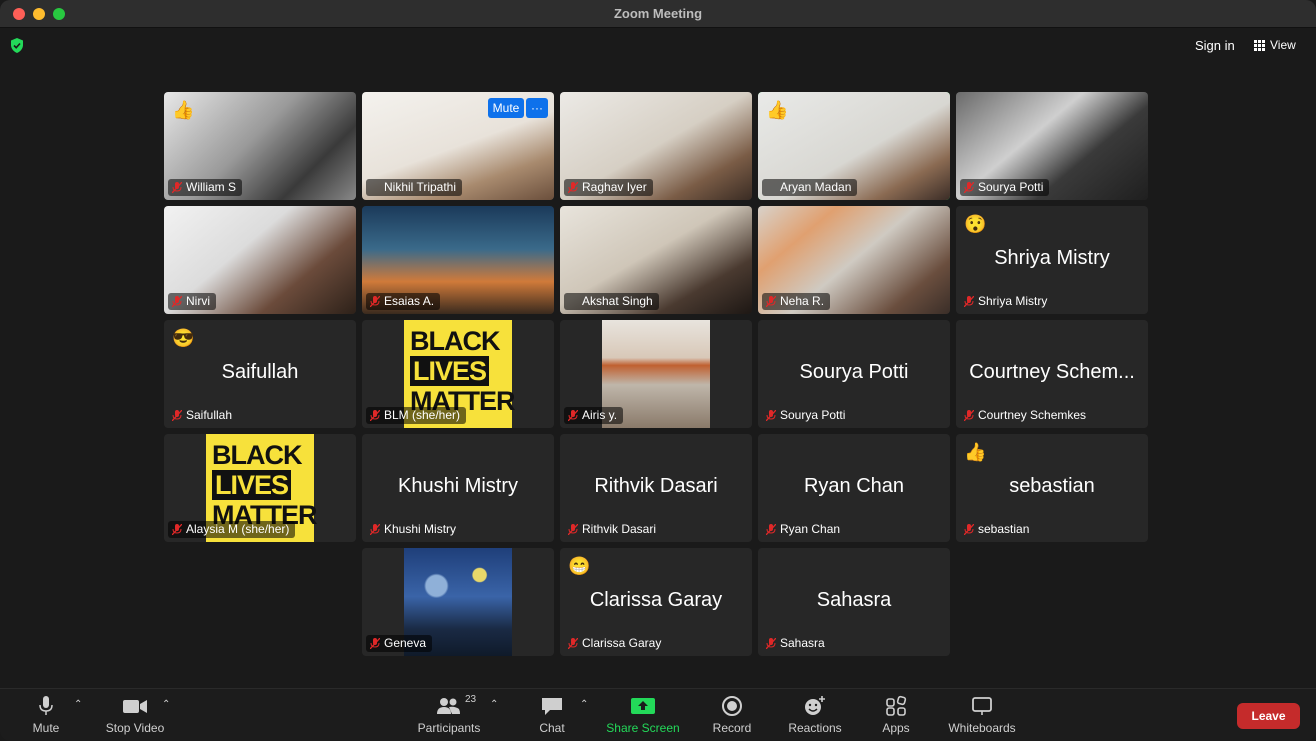 The image size is (1316, 741). What do you see at coordinates (579, 566) in the screenshot?
I see `reaction-emoji: 😁` at bounding box center [579, 566].